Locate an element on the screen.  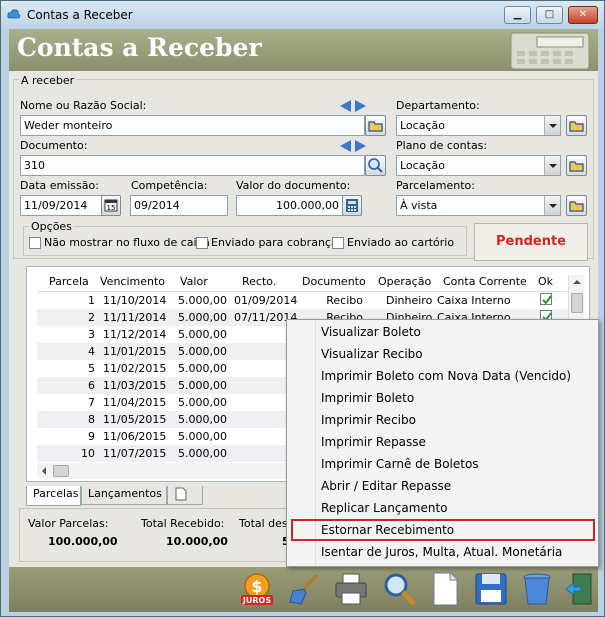
total-recebido-label: Total Recebido: is located at coordinates (183, 523).